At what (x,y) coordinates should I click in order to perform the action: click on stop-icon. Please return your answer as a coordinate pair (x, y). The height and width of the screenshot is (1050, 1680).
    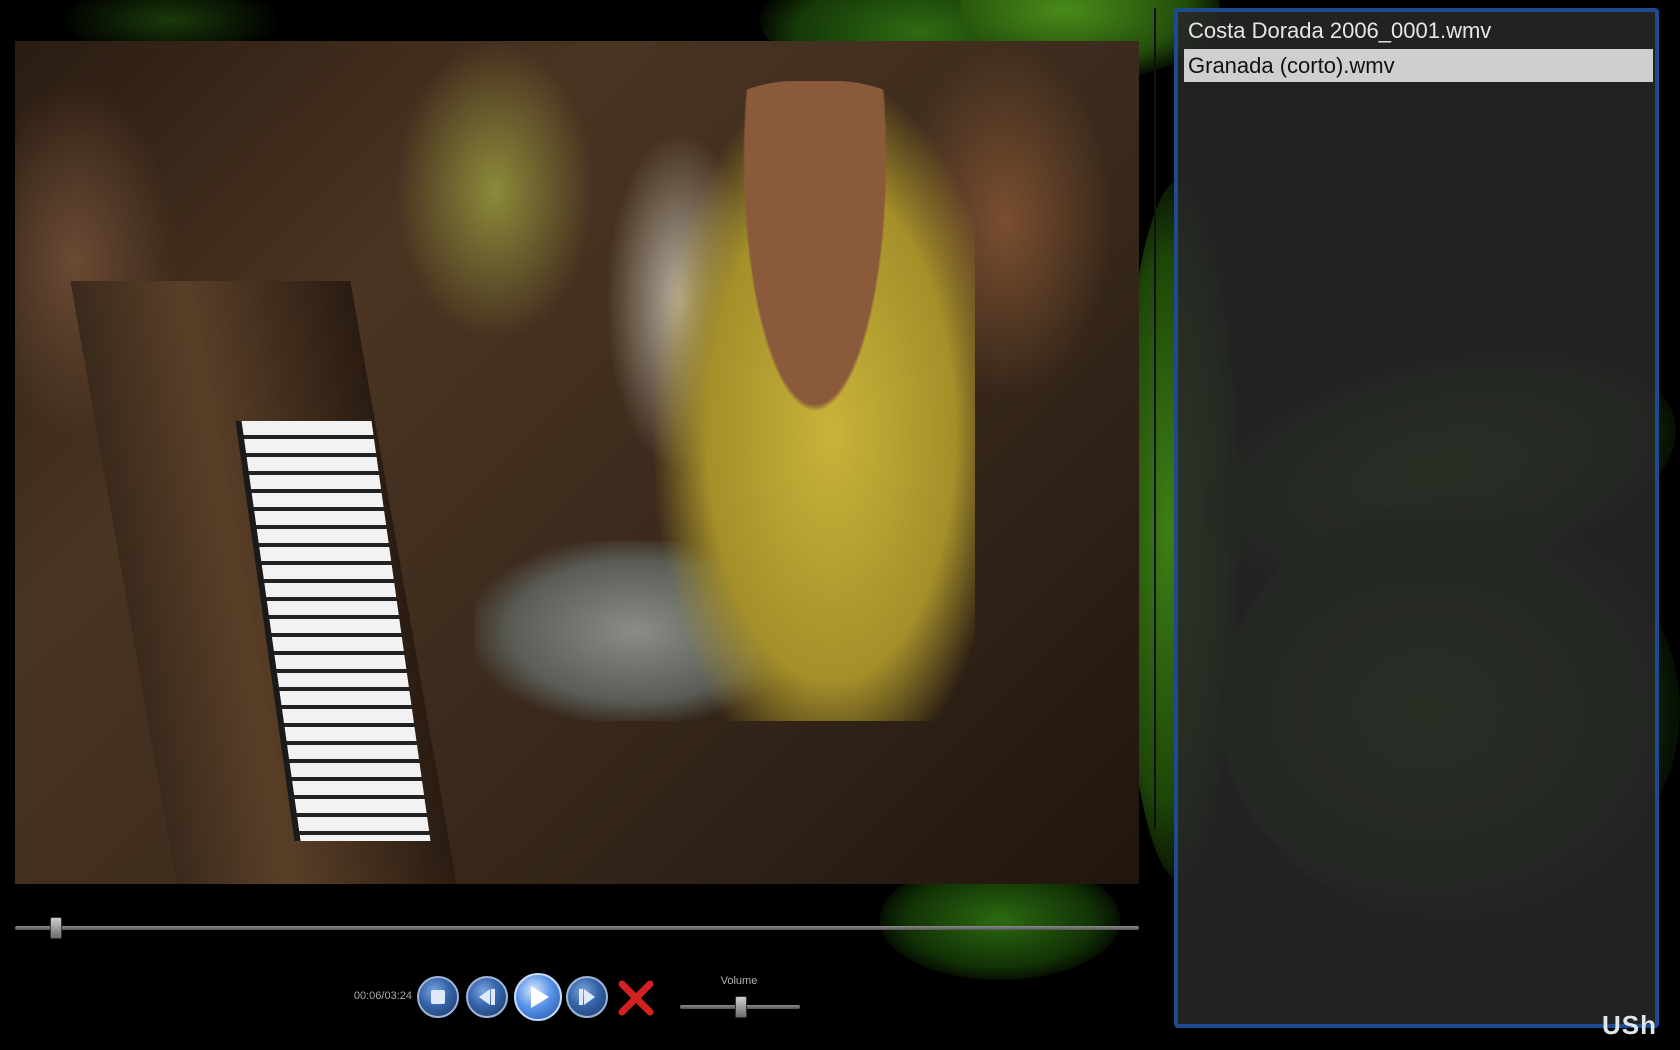
    Looking at the image, I should click on (438, 997).